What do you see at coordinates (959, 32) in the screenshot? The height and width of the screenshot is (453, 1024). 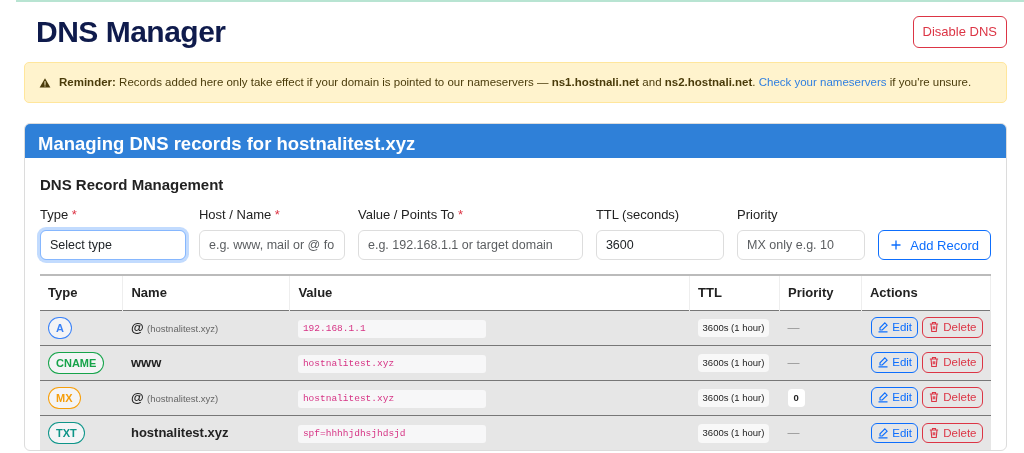 I see `disable-dns-button: Disable DNS` at bounding box center [959, 32].